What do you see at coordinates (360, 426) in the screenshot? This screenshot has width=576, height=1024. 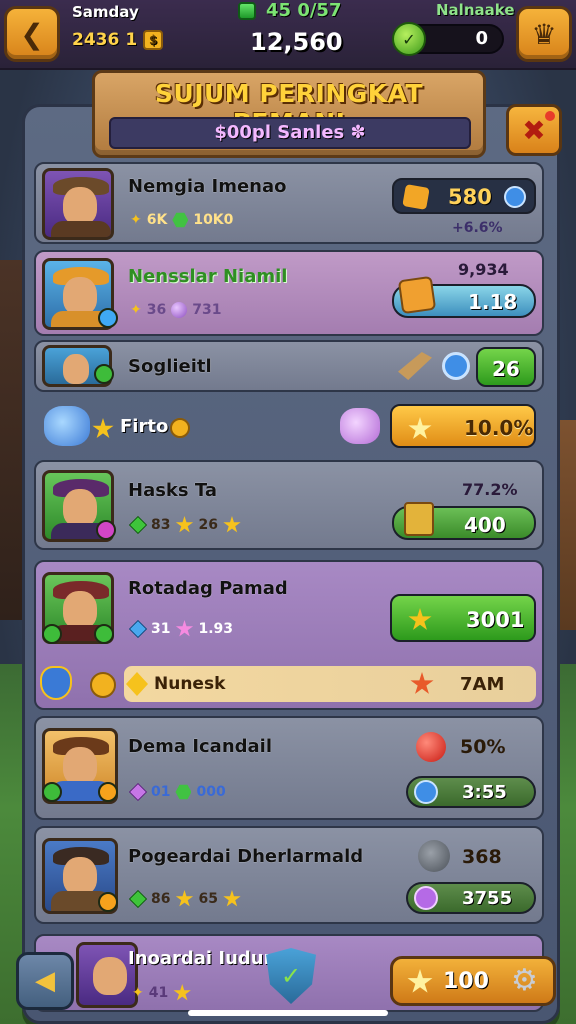 I see `pet-icon` at bounding box center [360, 426].